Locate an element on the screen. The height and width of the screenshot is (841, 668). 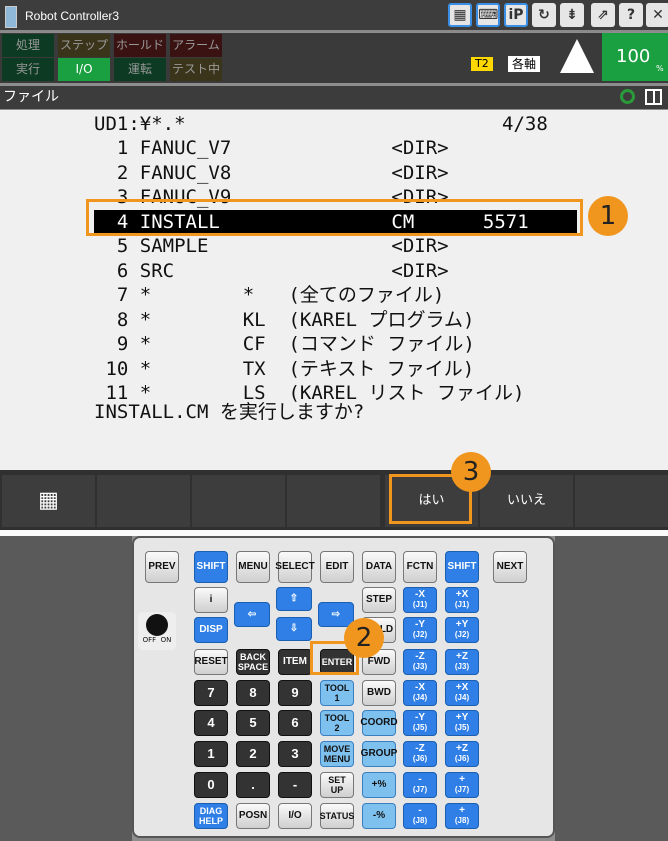
digit-key: 8 is located at coordinates (253, 693).